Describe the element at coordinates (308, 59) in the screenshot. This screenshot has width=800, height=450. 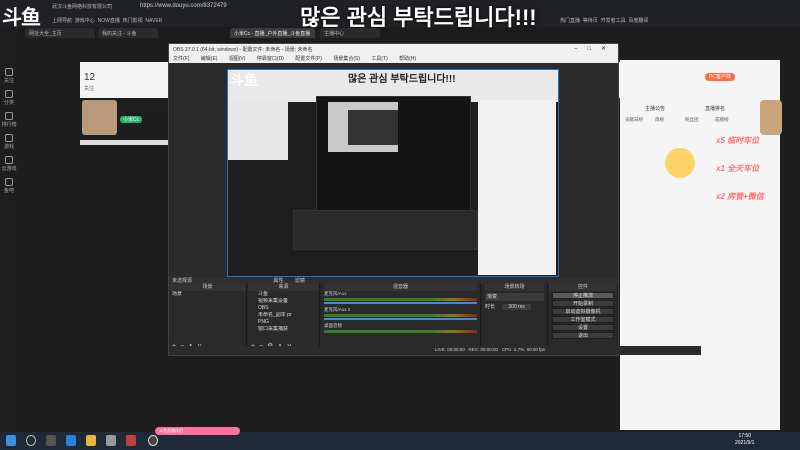
I see `menu-profile: 配置文件(P)` at that location.